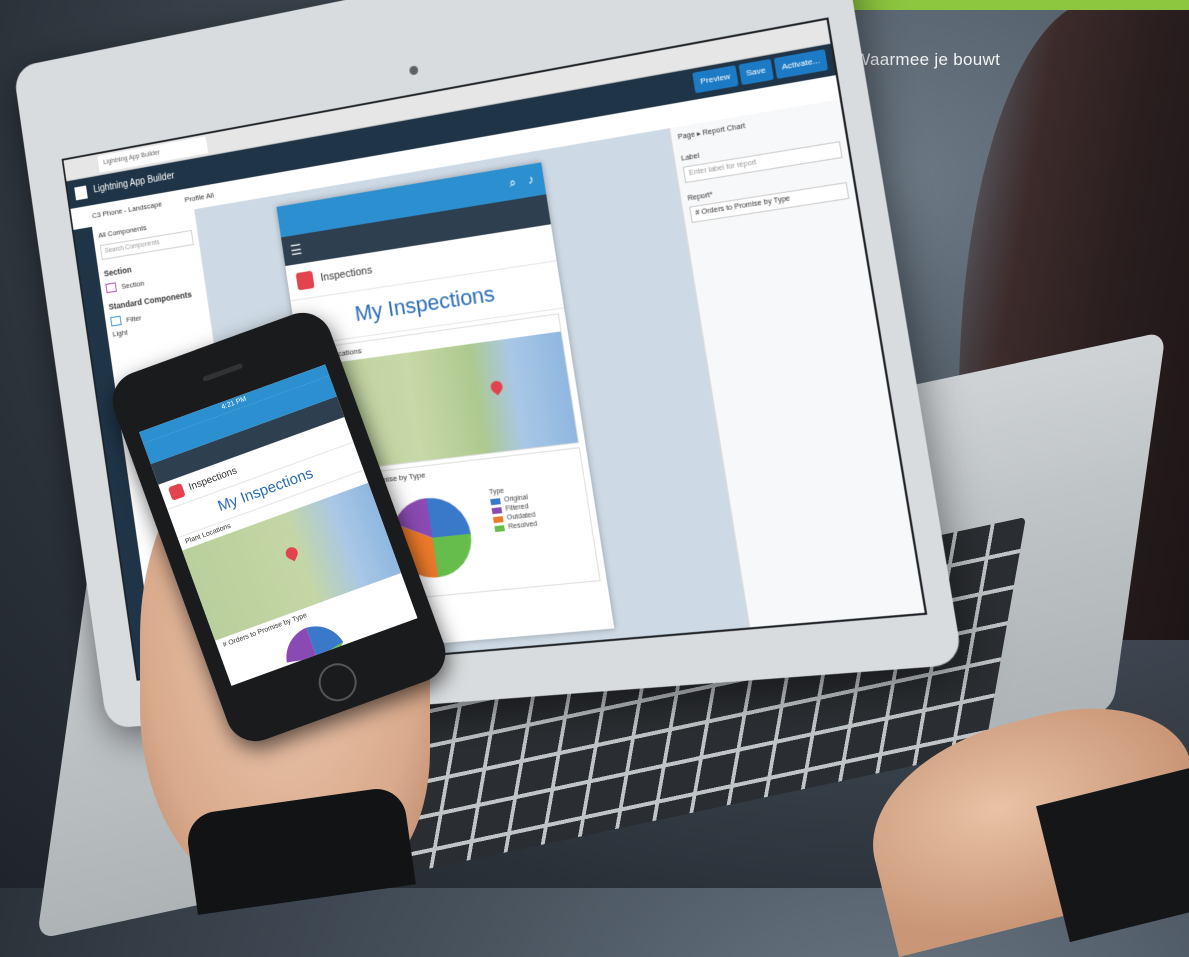 The height and width of the screenshot is (957, 1189). What do you see at coordinates (513, 509) in the screenshot?
I see `chart-legend: Type Original Filtered Outdated Resolved` at bounding box center [513, 509].